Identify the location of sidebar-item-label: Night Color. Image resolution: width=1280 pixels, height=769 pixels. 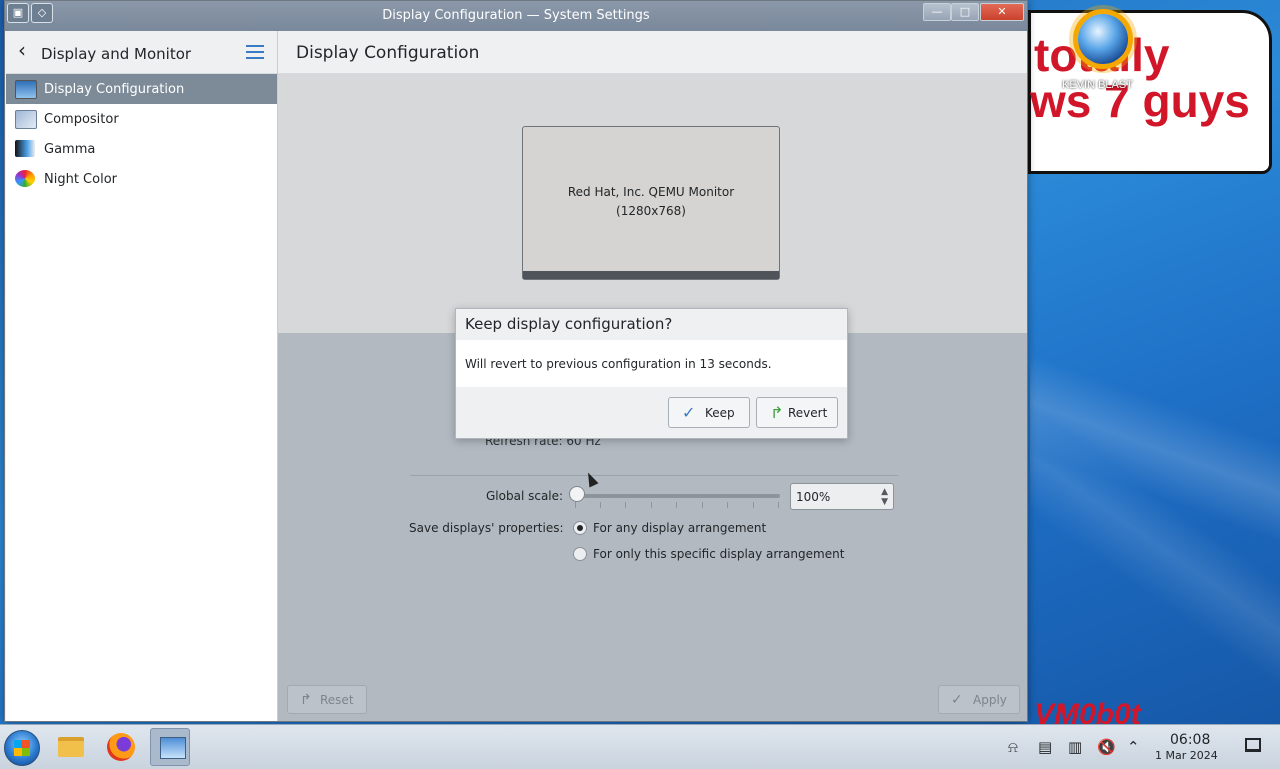
(80, 179).